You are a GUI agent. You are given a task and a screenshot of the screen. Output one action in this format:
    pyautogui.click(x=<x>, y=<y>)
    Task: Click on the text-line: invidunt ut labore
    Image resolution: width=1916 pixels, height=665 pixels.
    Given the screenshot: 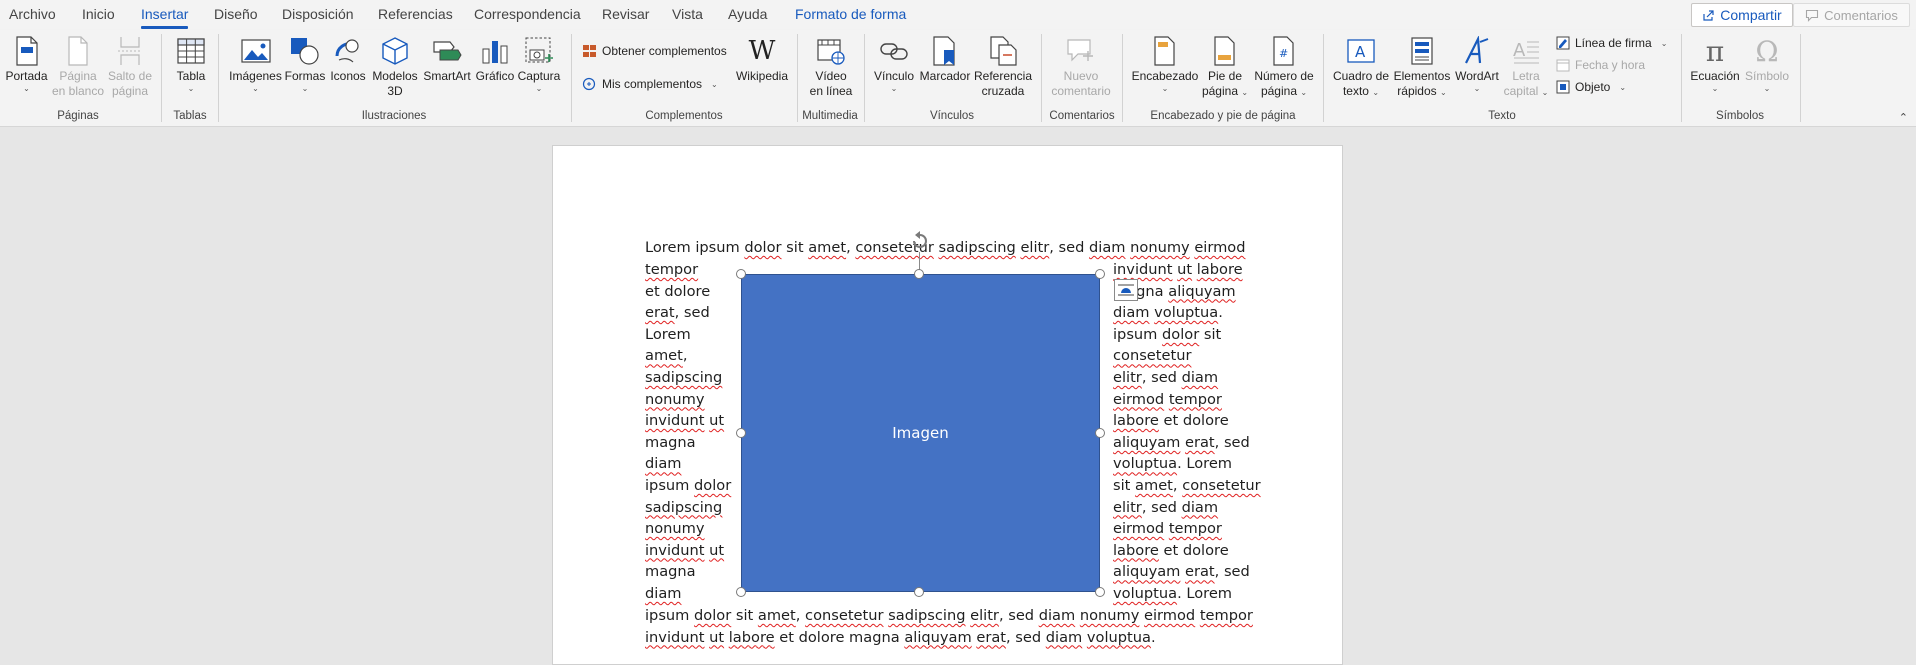 What is the action you would take?
    pyautogui.click(x=1187, y=270)
    